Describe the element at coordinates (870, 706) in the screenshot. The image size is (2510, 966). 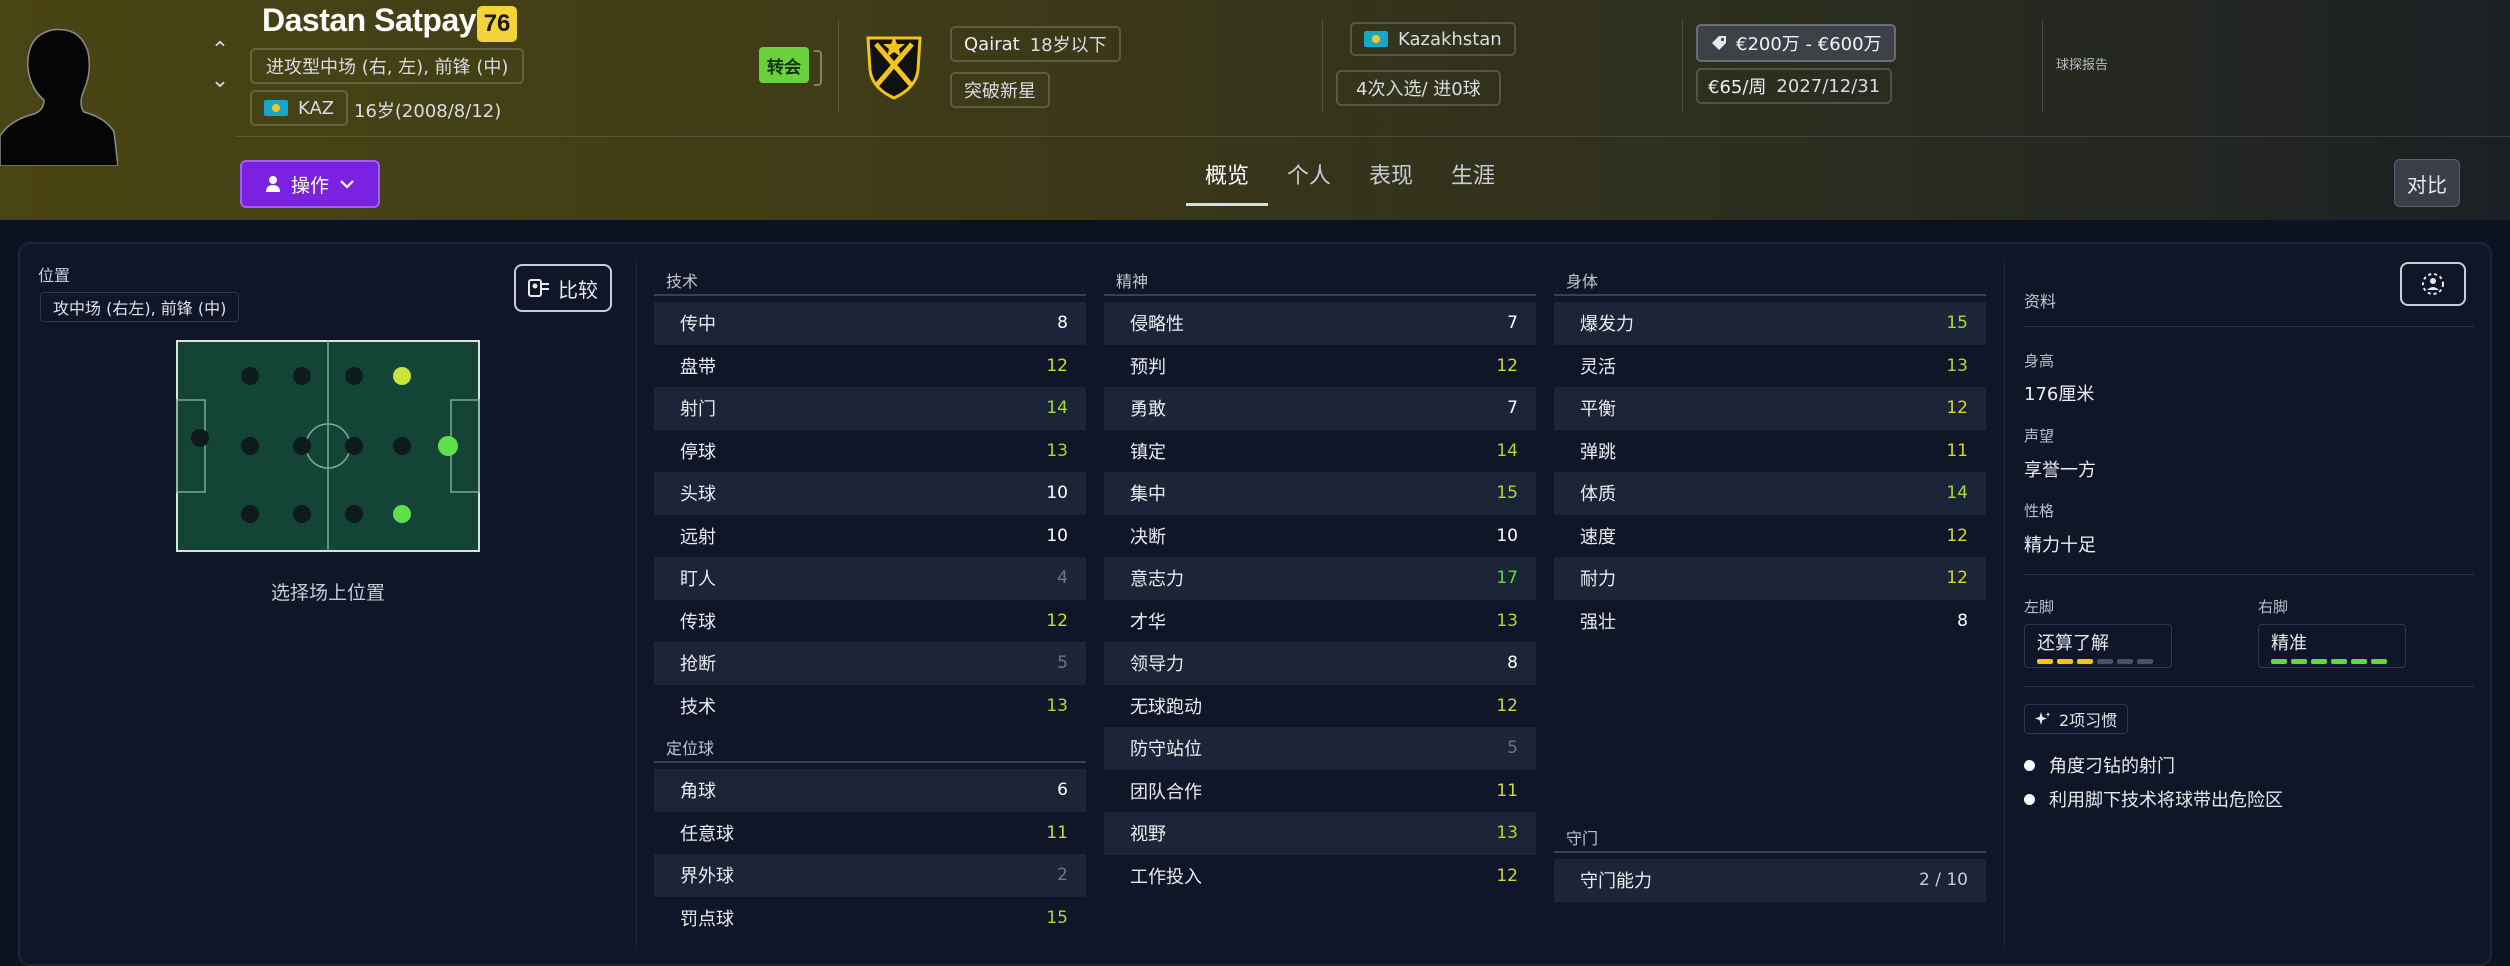
I see `attribute-row: 技术 13` at that location.